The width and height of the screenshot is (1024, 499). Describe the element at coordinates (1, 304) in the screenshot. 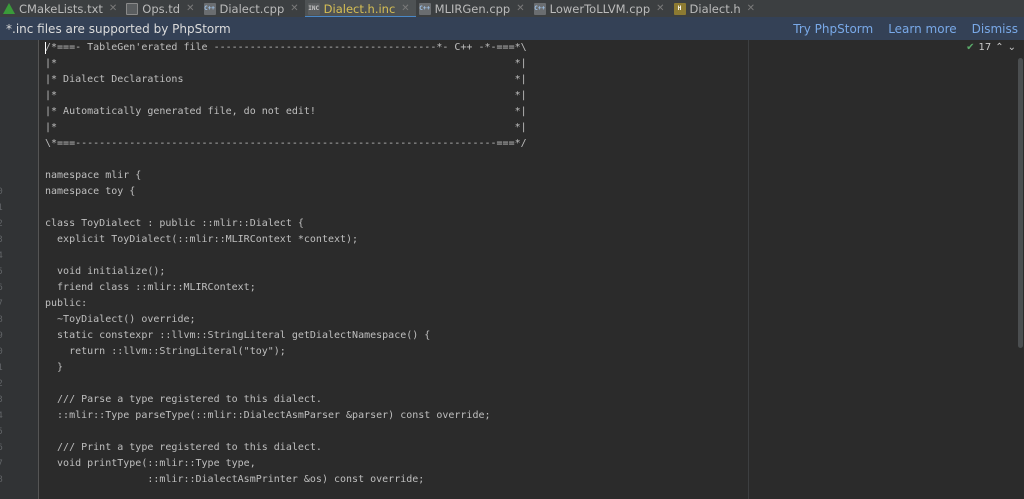

I see `line-number: 17` at that location.